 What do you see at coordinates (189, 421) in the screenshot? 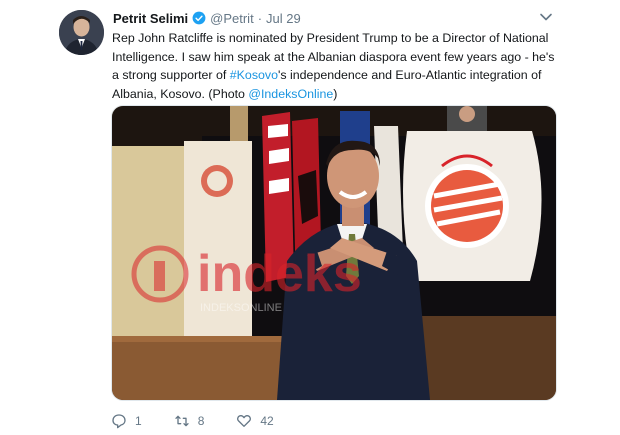
I see `retweet-button: 8` at bounding box center [189, 421].